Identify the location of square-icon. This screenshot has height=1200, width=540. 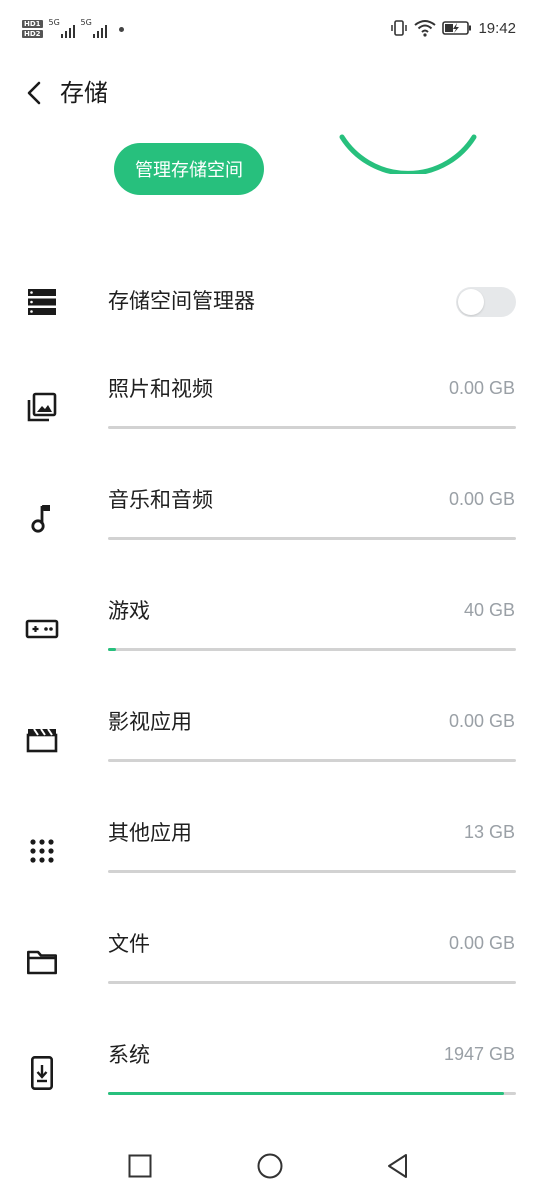
(140, 1166).